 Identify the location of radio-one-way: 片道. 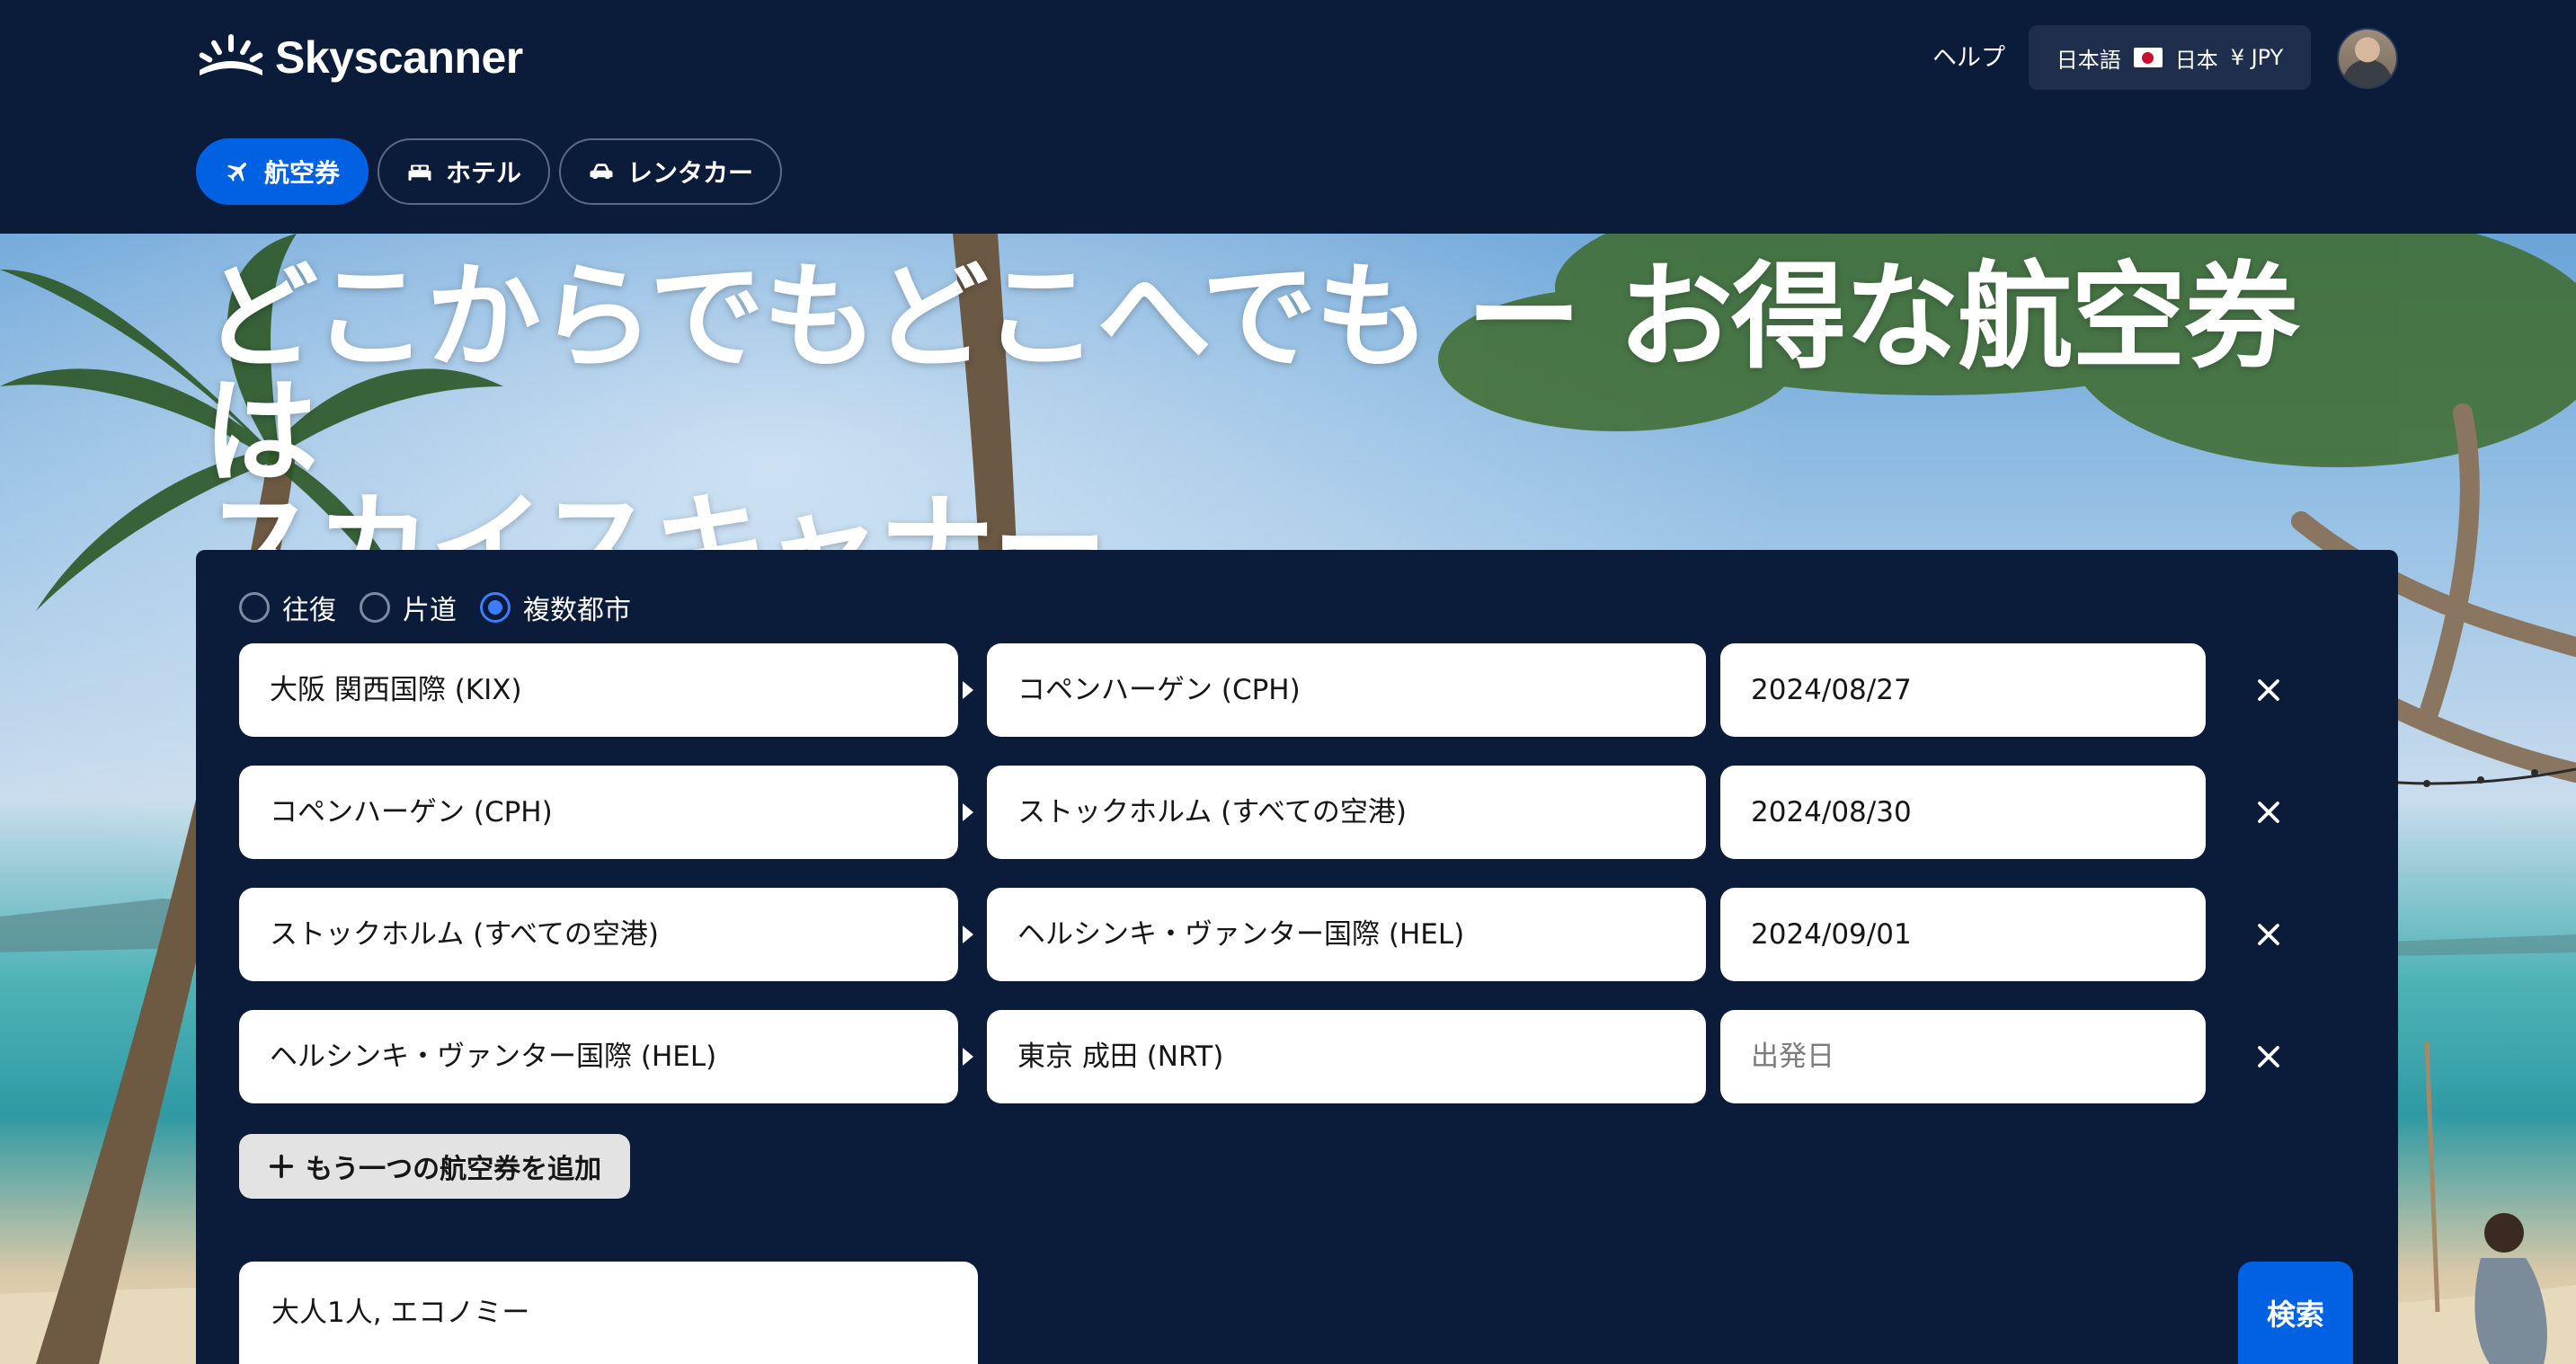
(408, 607).